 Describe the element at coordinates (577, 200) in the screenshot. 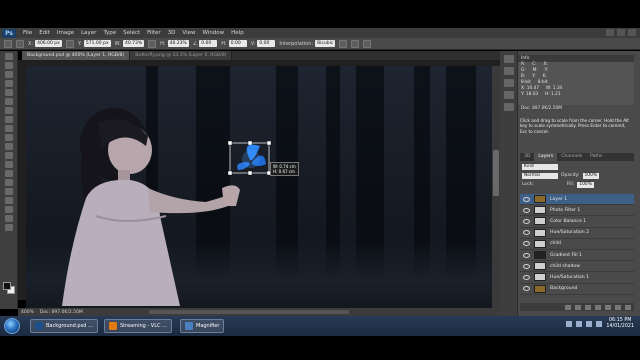

I see `layer-row: Layer 1` at that location.